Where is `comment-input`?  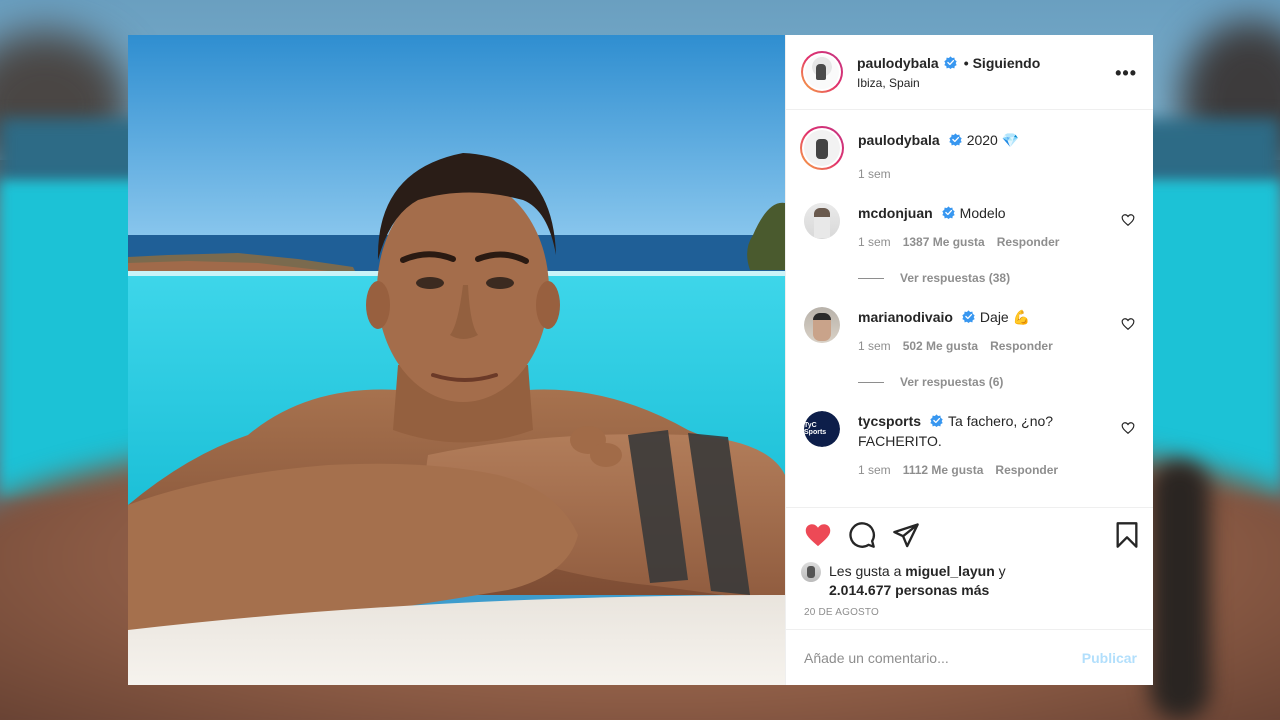
comment-input is located at coordinates (943, 657).